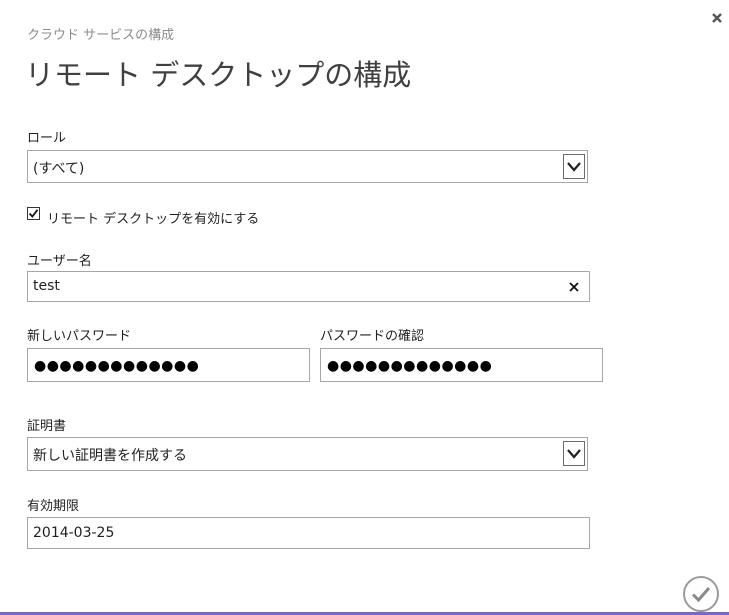  I want to click on close-icon, so click(717, 18).